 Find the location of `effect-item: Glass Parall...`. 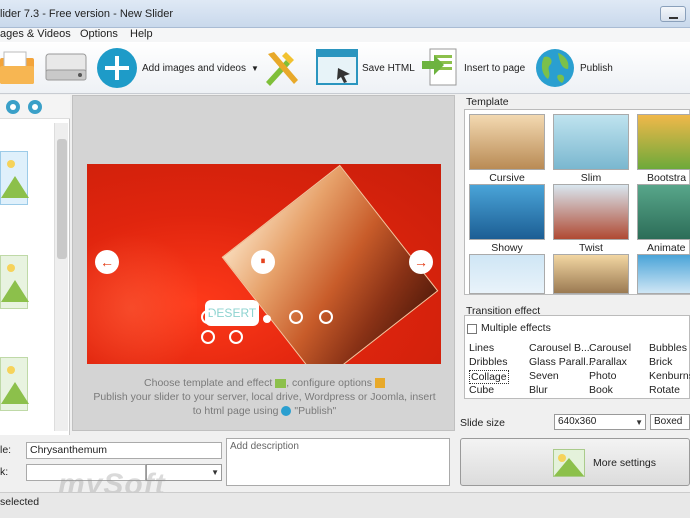

effect-item: Glass Parall... is located at coordinates (561, 362).